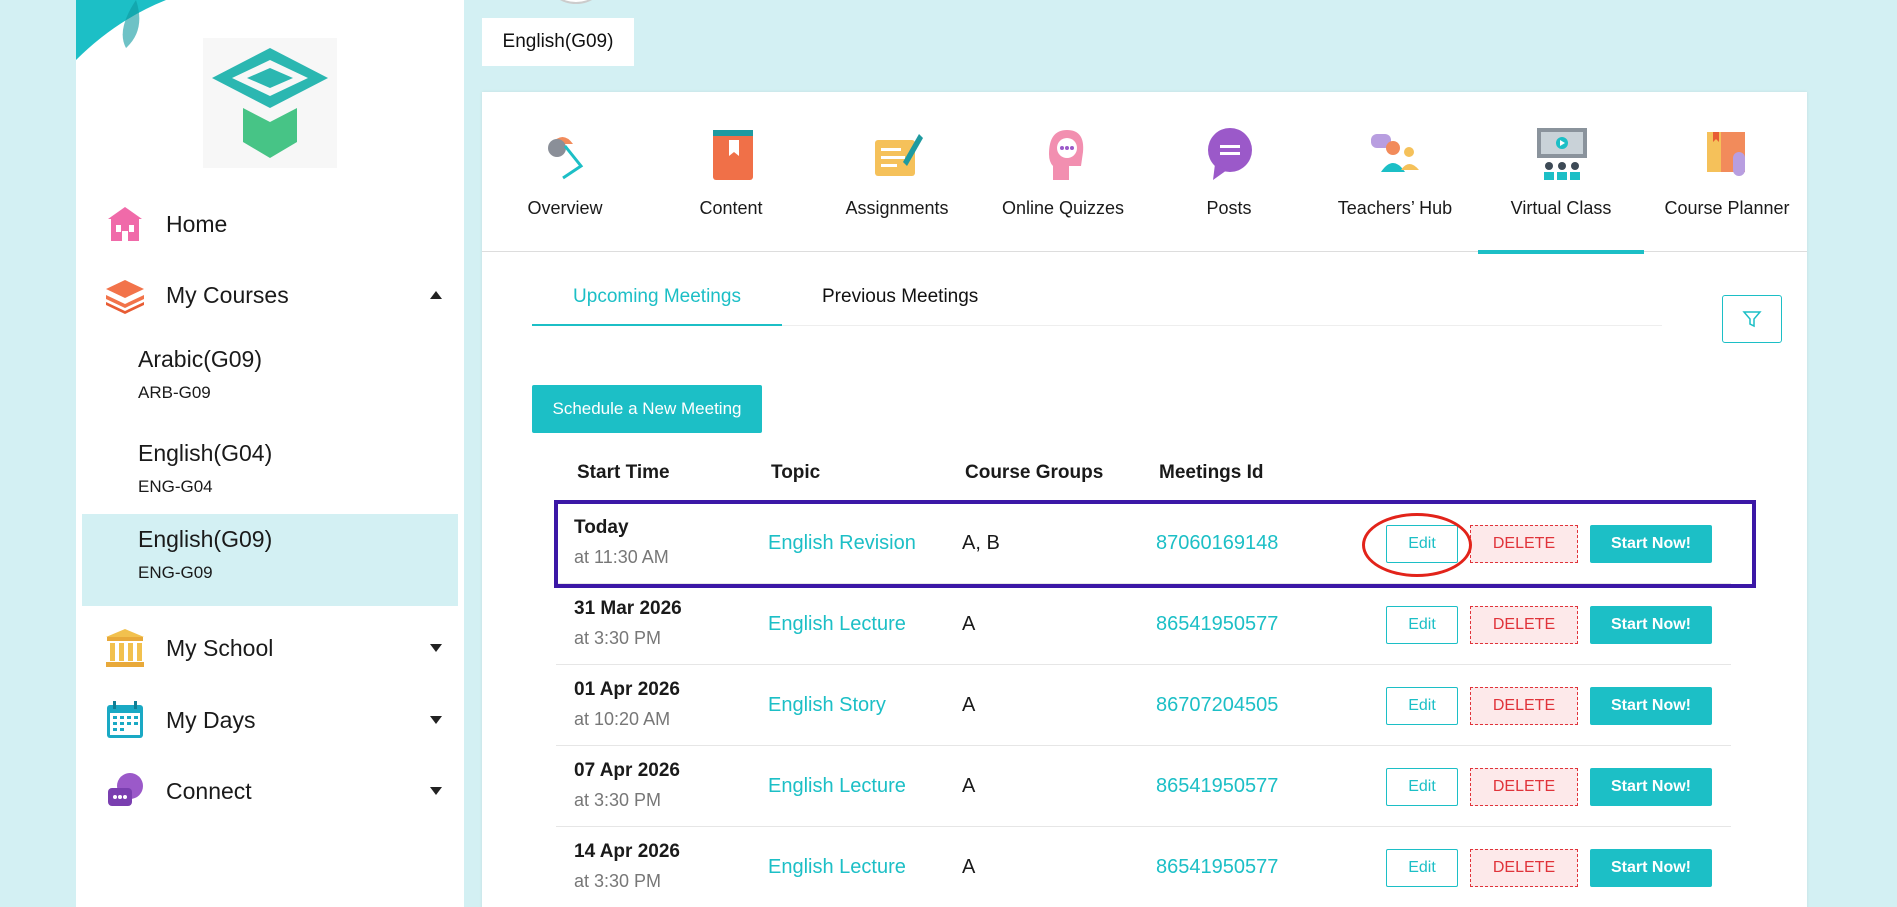  I want to click on app-logo, so click(270, 103).